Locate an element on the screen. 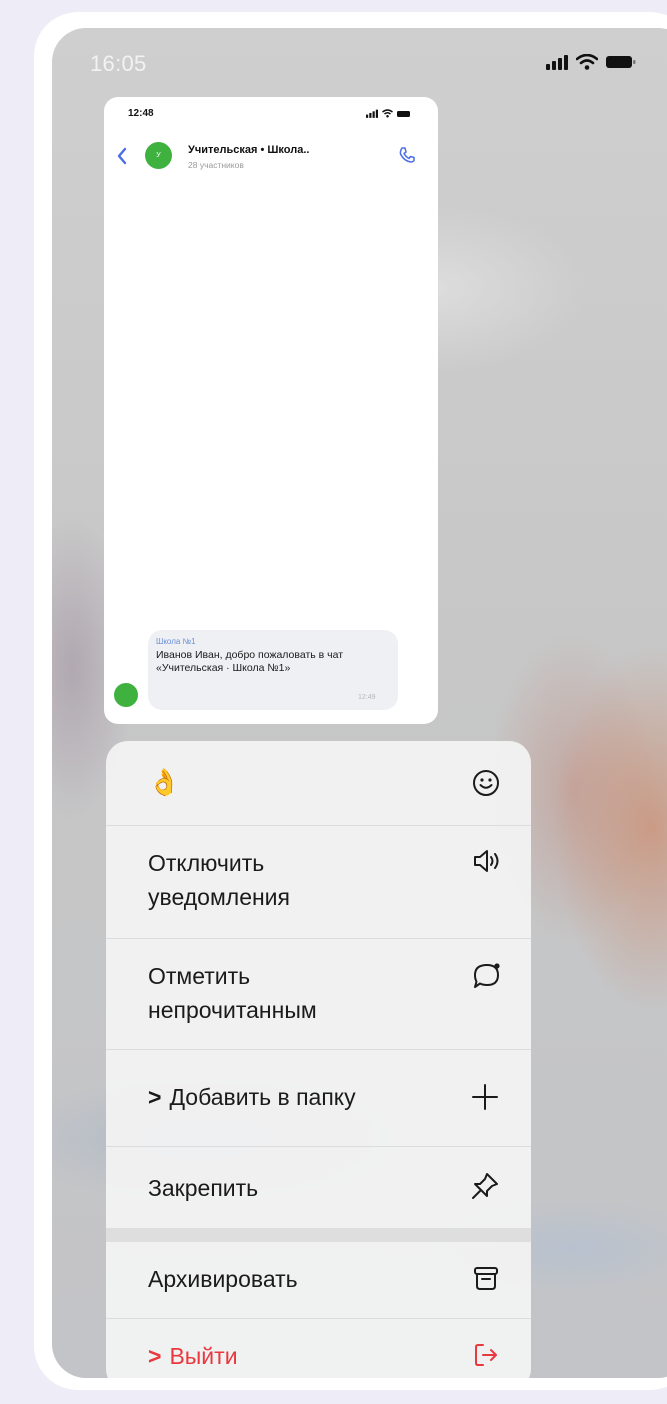 Image resolution: width=667 pixels, height=1404 pixels. archive-icon is located at coordinates (486, 1278).